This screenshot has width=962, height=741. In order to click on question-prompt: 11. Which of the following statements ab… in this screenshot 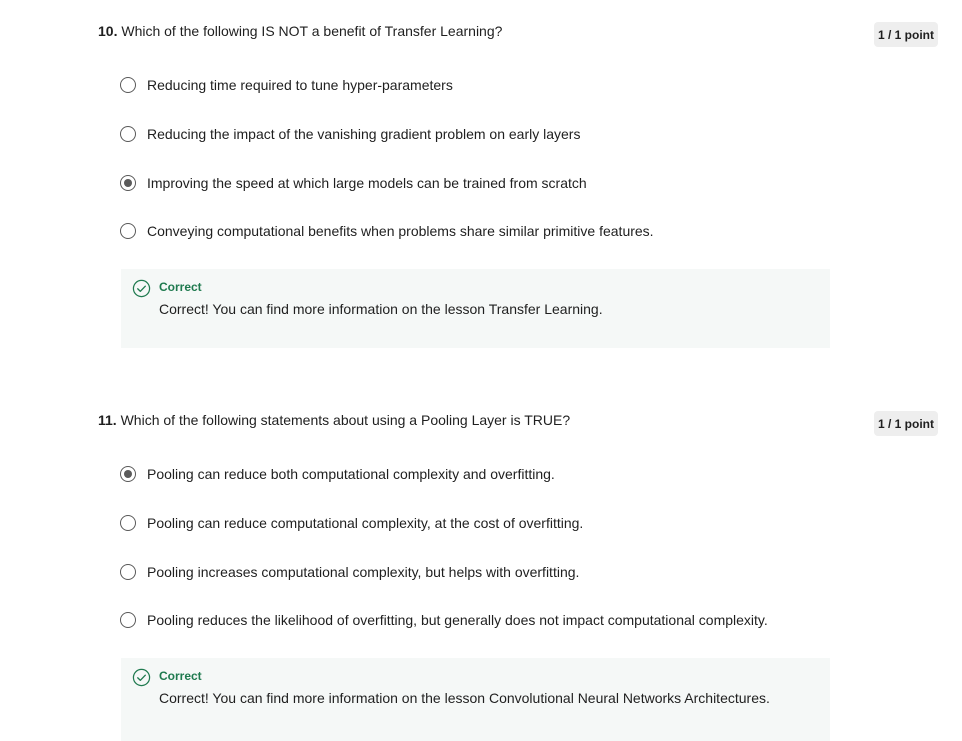, I will do `click(334, 420)`.